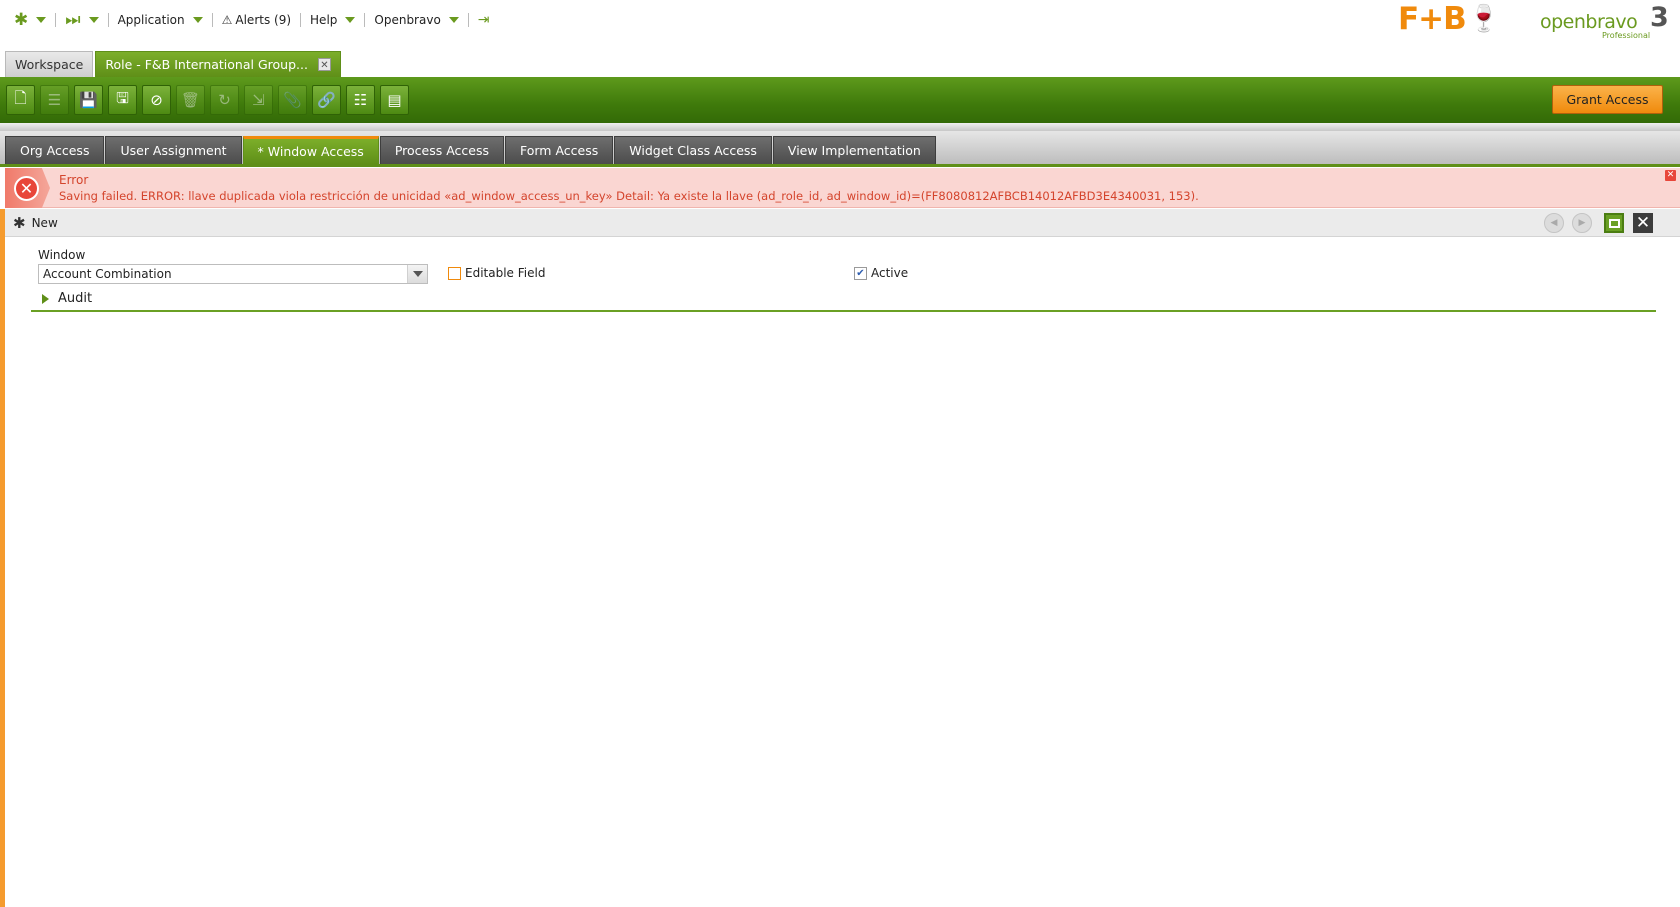  I want to click on new-row-button: ☰, so click(54, 100).